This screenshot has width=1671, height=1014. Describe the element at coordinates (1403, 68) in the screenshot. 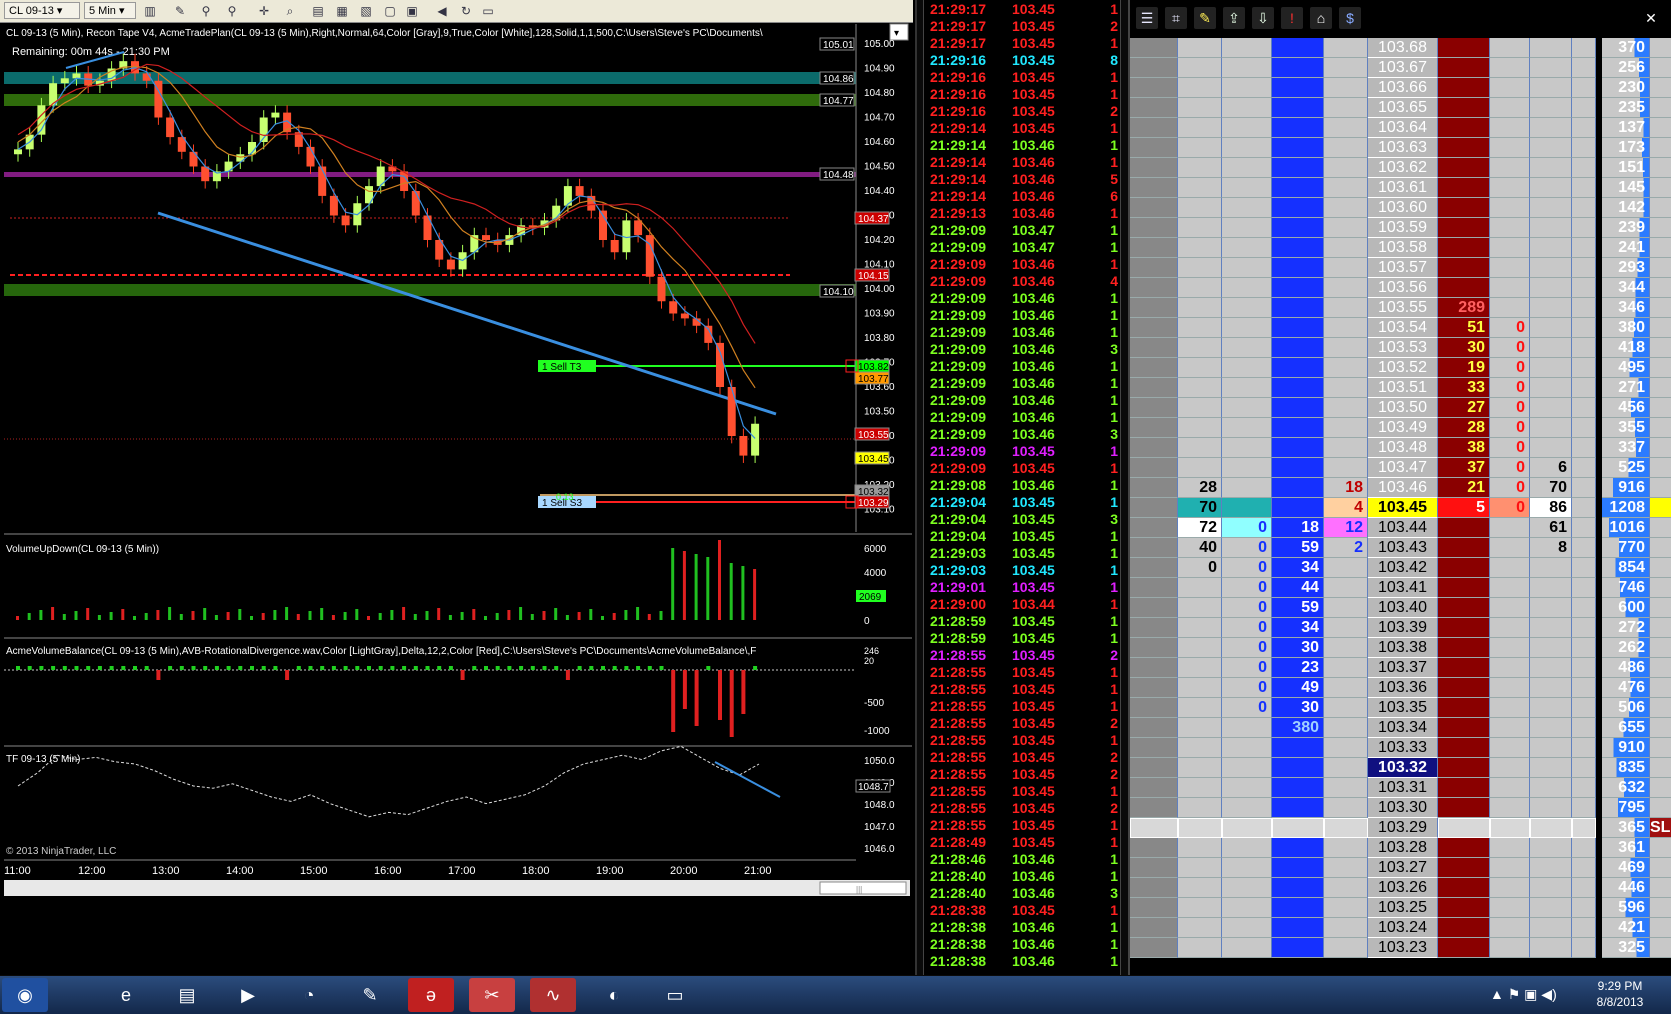

I see `dom-cell-price: 103.67` at that location.